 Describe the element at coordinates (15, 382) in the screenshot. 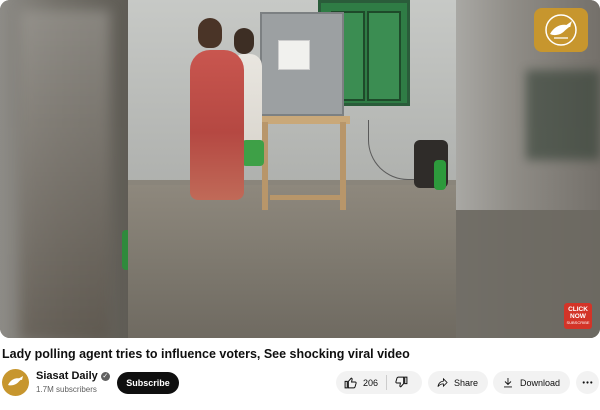

I see `avatar` at that location.